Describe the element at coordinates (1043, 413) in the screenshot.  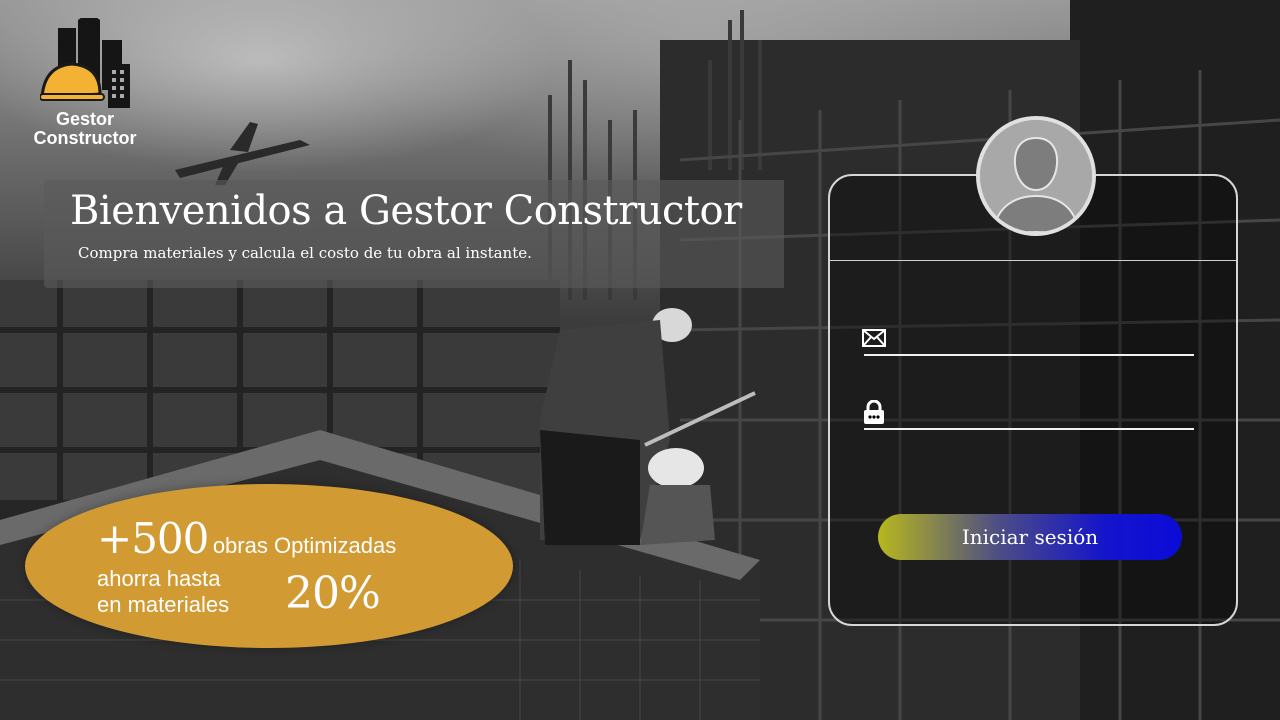
I see `password-input` at that location.